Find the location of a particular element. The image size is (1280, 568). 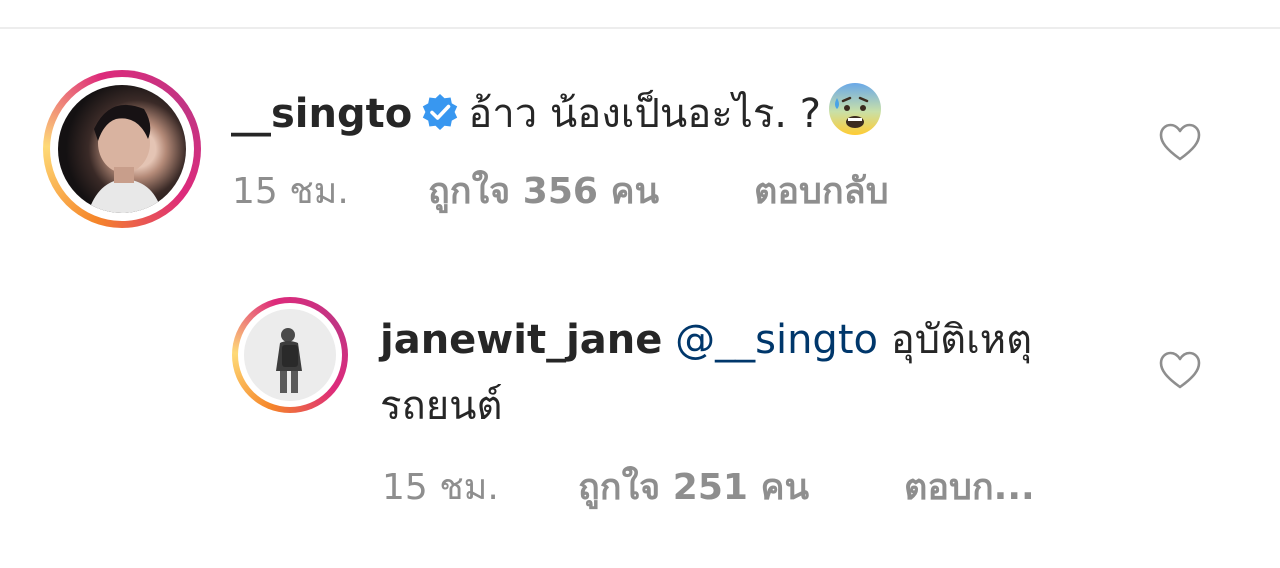

comment-text: อ้าว น้องเป็นอะไร. ? is located at coordinates (644, 114).